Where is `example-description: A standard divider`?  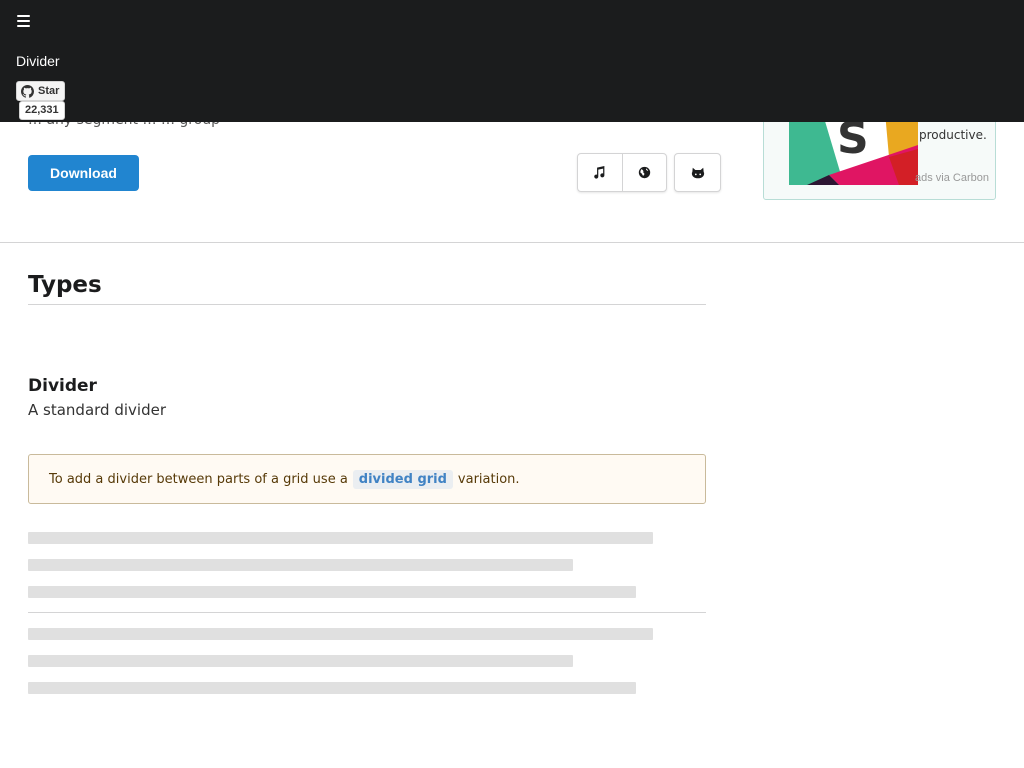
example-description: A standard divider is located at coordinates (97, 410).